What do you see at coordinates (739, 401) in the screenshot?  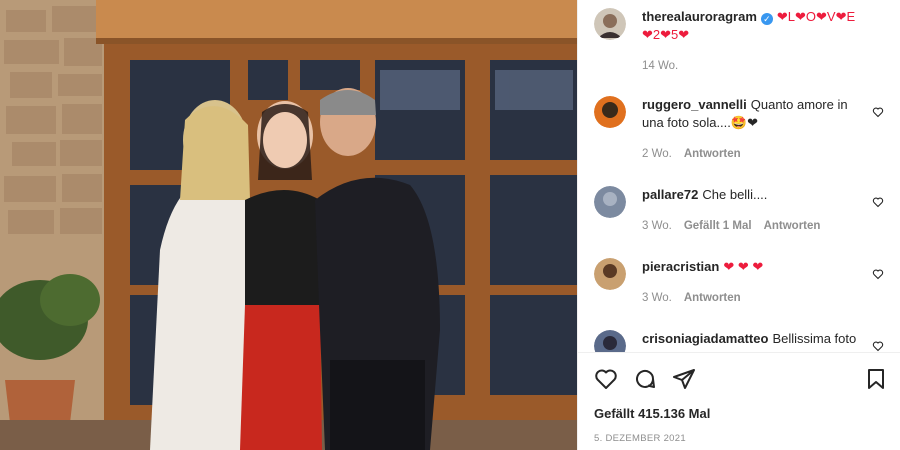 I see `action-bar: Gefällt 415.136 Mal 5. Dezember 2021` at bounding box center [739, 401].